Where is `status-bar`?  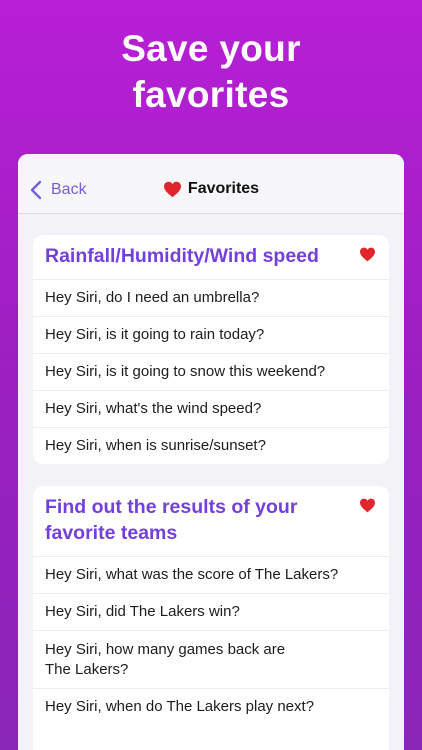 status-bar is located at coordinates (211, 160).